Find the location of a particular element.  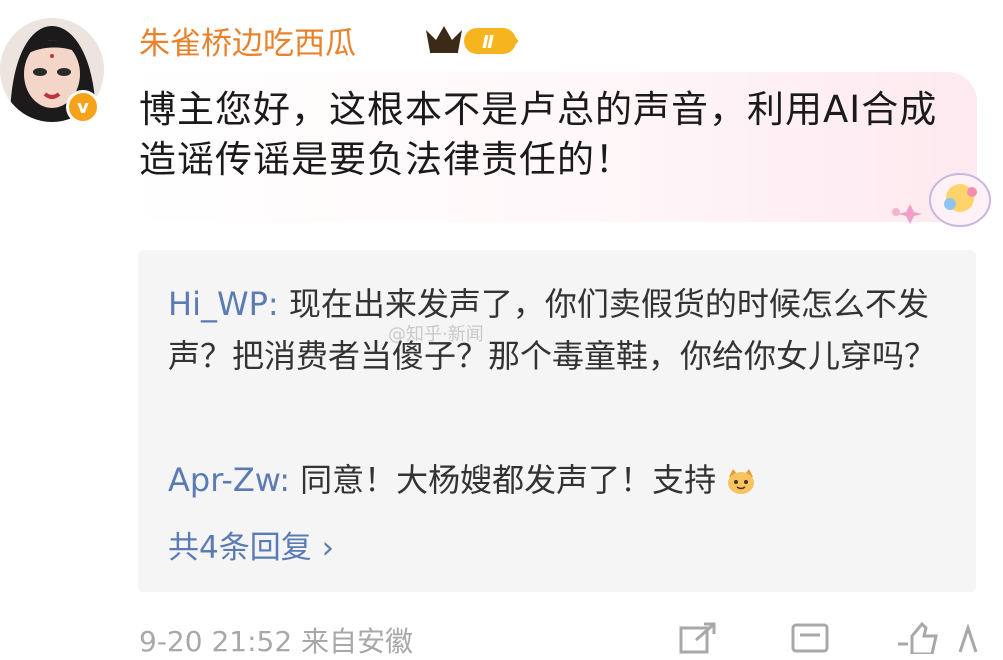

verified-badge-icon: v is located at coordinates (83, 107).